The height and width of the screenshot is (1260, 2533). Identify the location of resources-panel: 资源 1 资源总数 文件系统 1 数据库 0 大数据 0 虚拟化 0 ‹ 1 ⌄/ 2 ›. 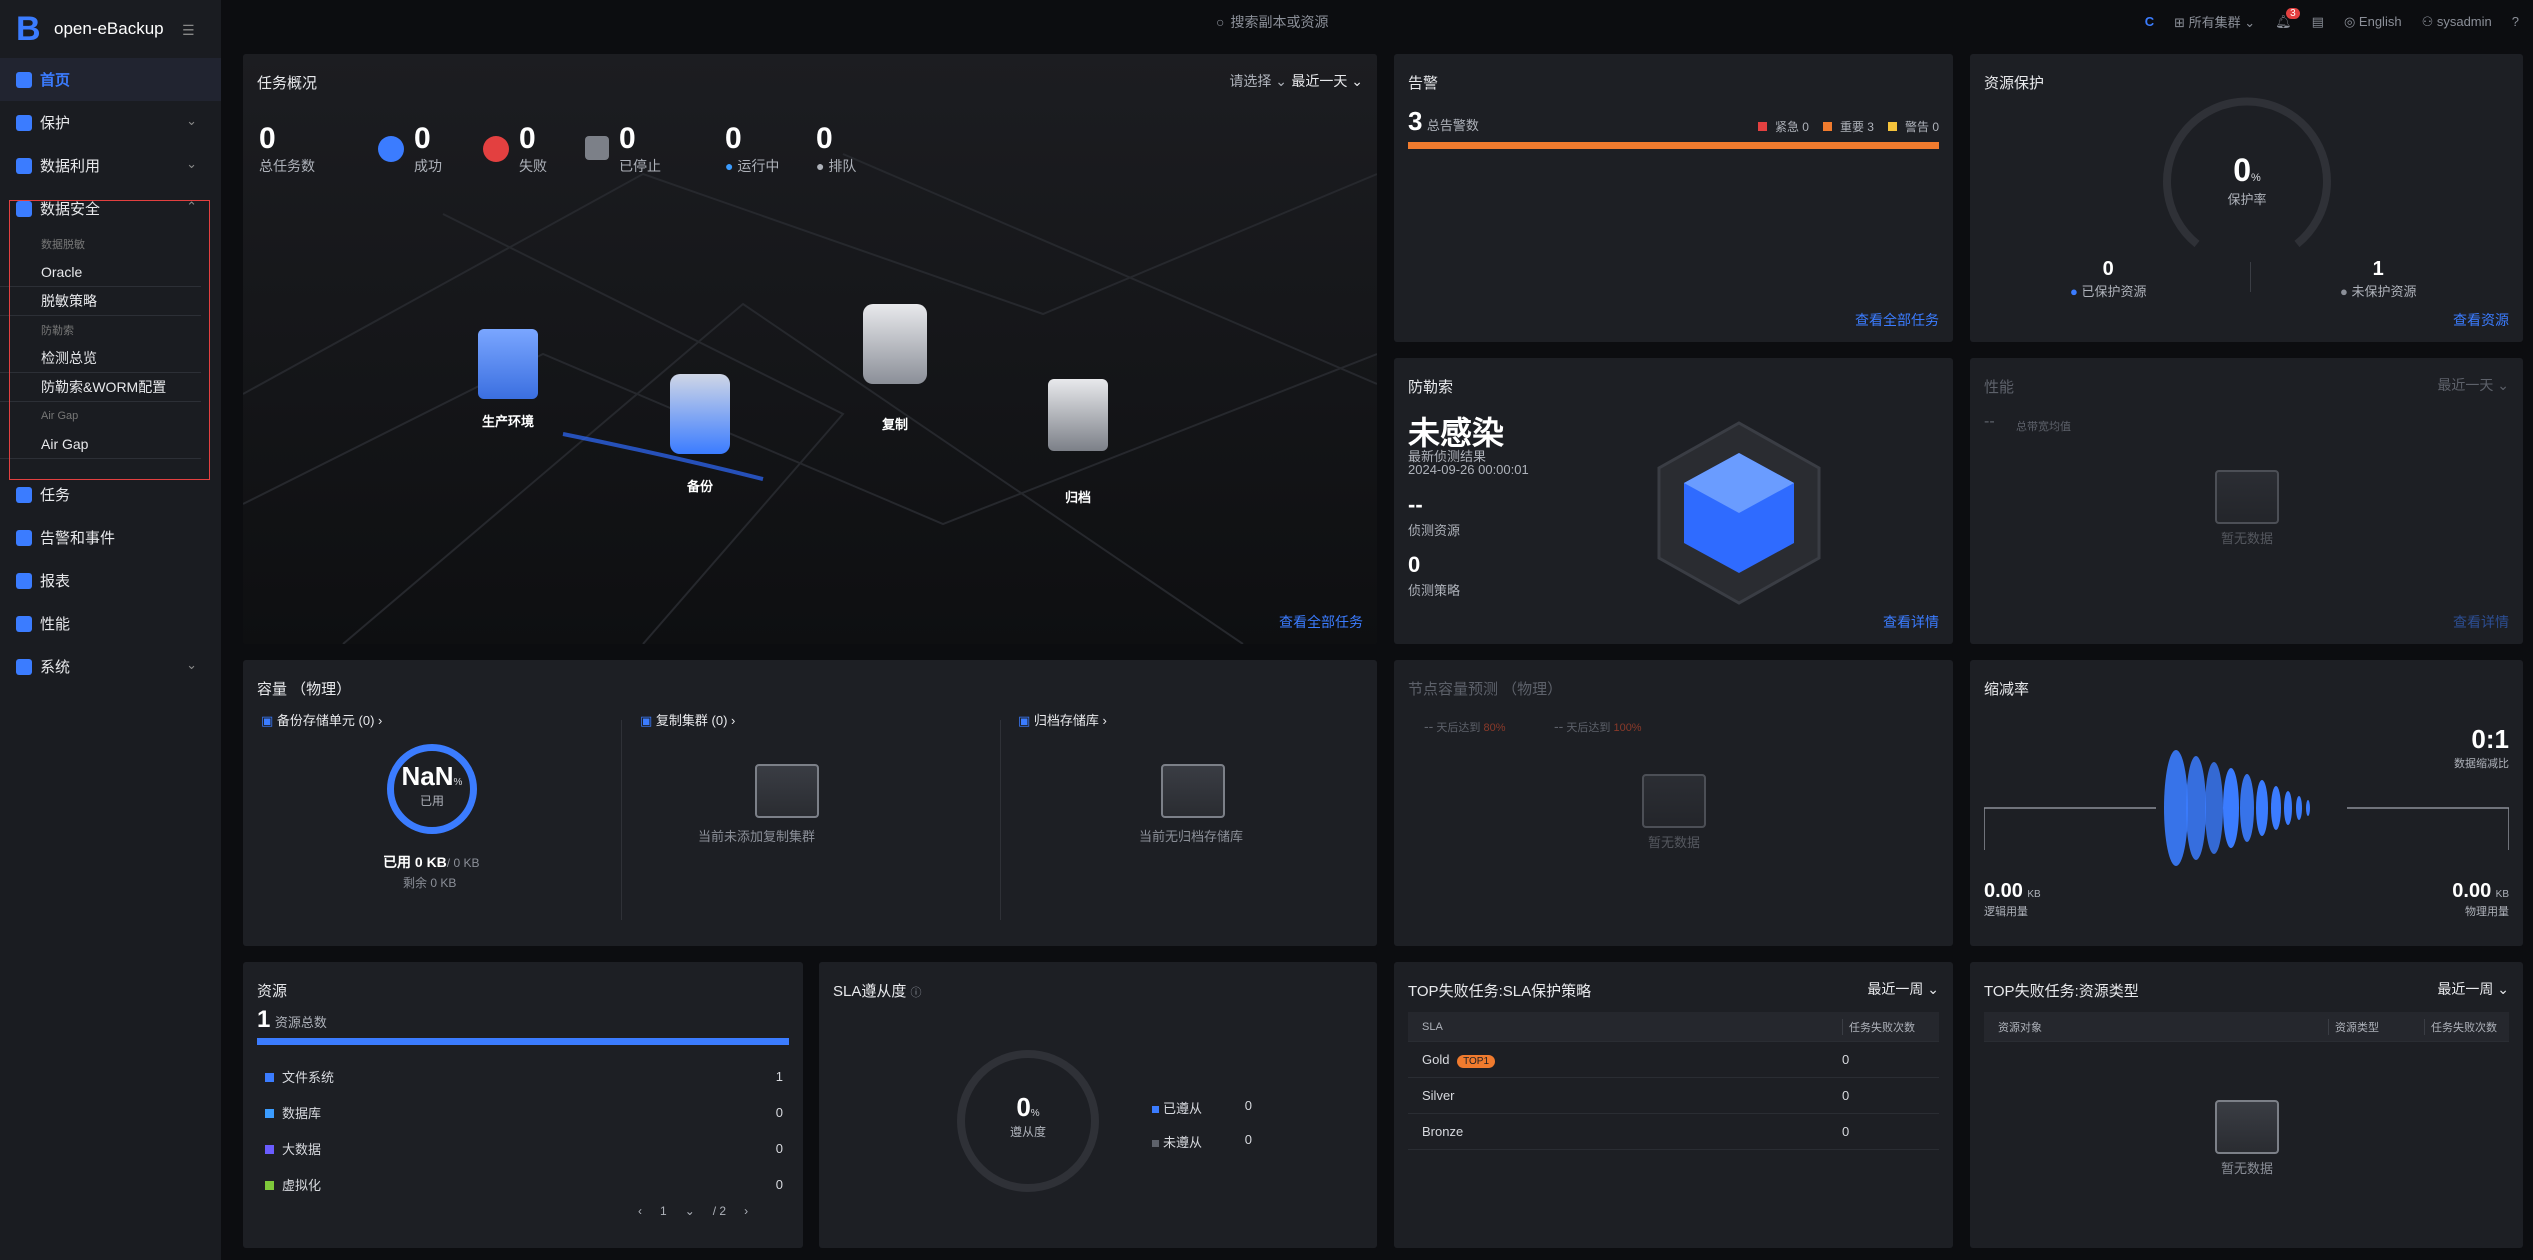
(523, 1105).